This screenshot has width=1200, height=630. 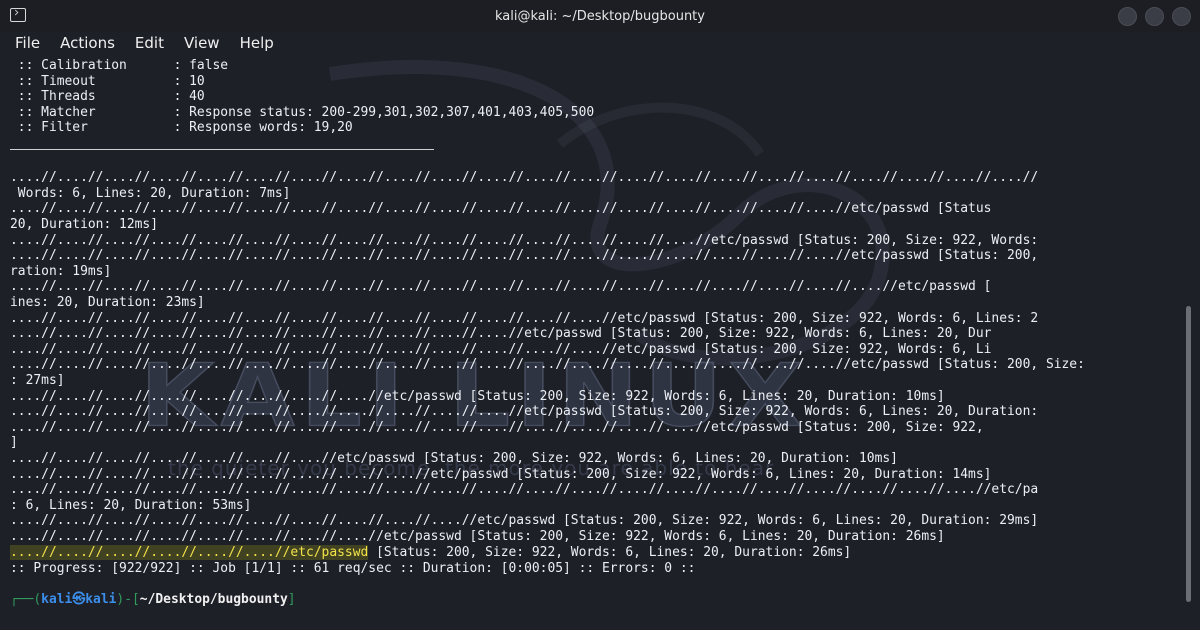 What do you see at coordinates (257, 43) in the screenshot?
I see `menu-help: Help` at bounding box center [257, 43].